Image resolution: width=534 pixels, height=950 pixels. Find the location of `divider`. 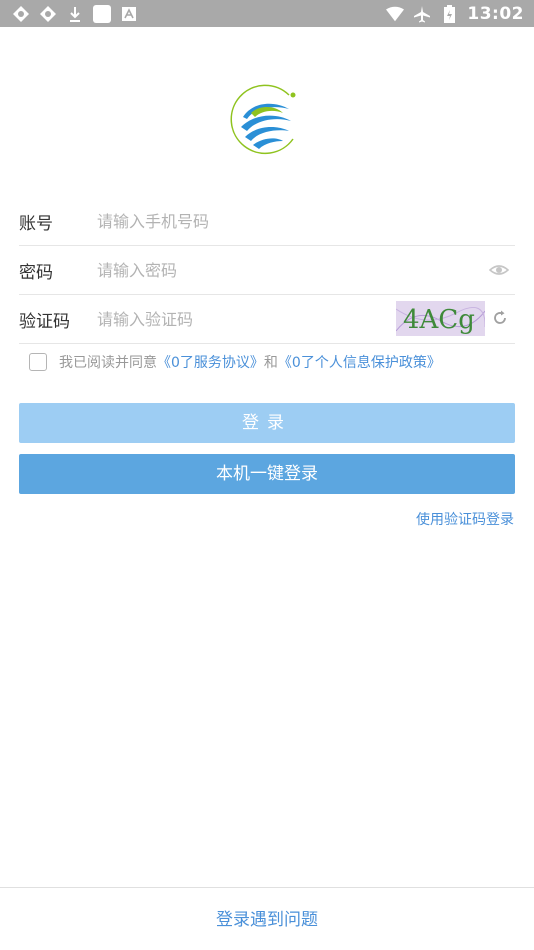

divider is located at coordinates (267, 887).